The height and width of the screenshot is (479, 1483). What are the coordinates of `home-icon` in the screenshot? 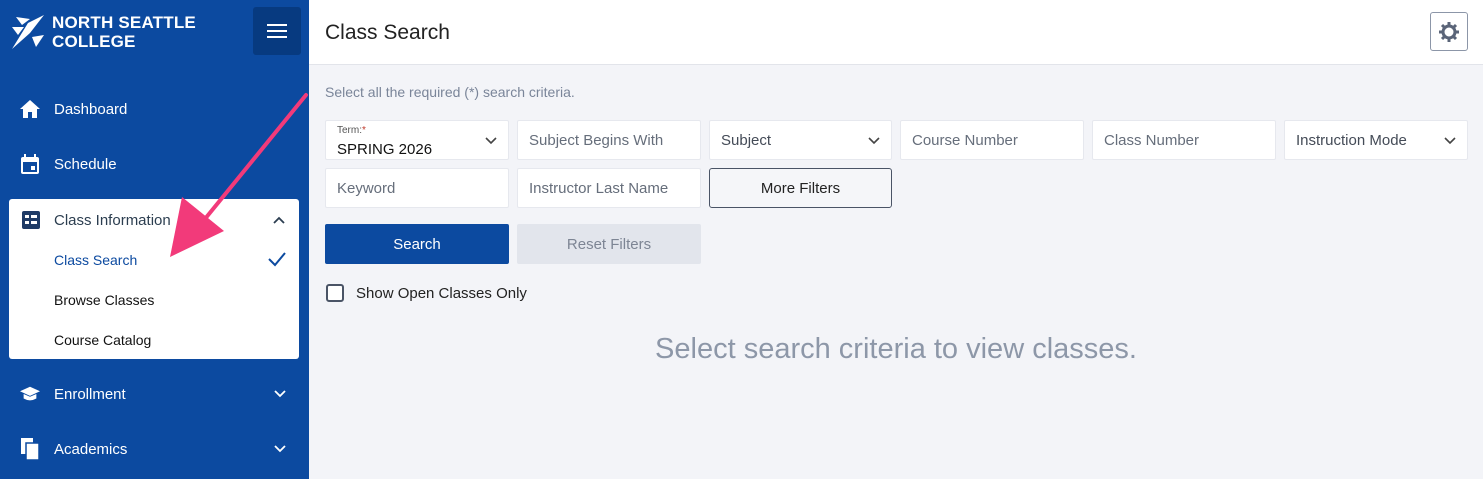 It's located at (30, 109).